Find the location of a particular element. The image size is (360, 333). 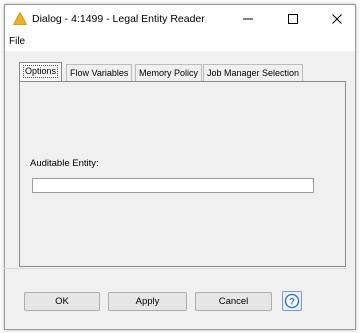

help-icon: ? is located at coordinates (292, 301).